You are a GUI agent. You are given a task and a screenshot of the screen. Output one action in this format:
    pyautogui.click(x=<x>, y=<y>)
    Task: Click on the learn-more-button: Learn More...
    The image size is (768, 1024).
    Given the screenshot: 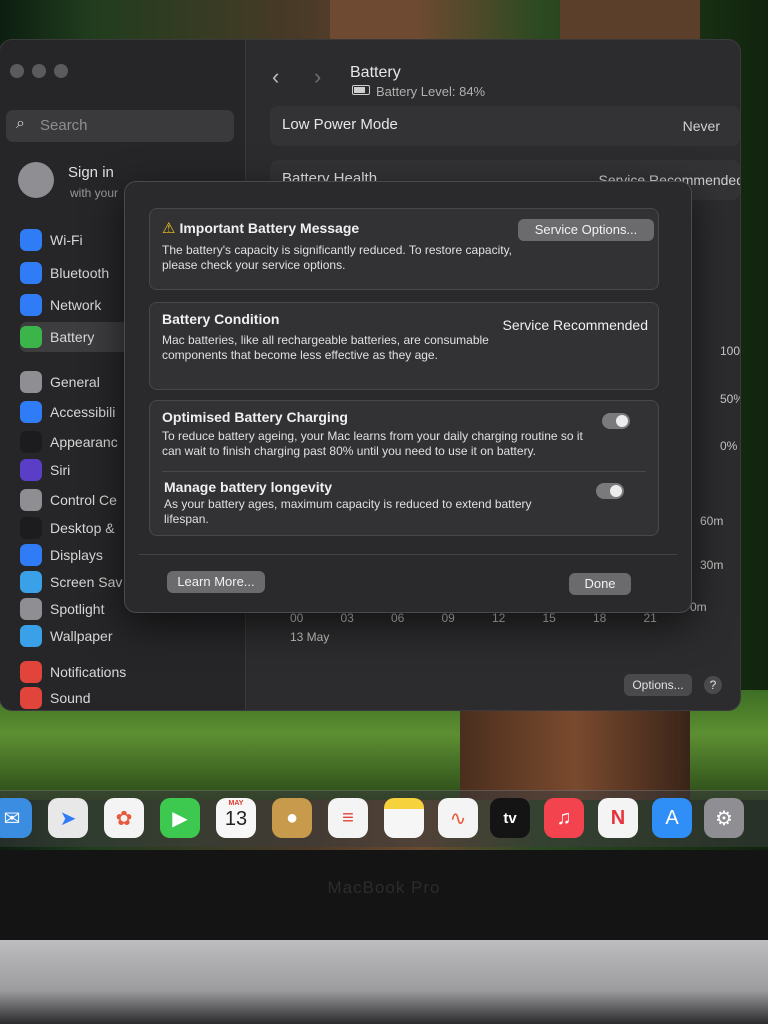 What is the action you would take?
    pyautogui.click(x=216, y=582)
    